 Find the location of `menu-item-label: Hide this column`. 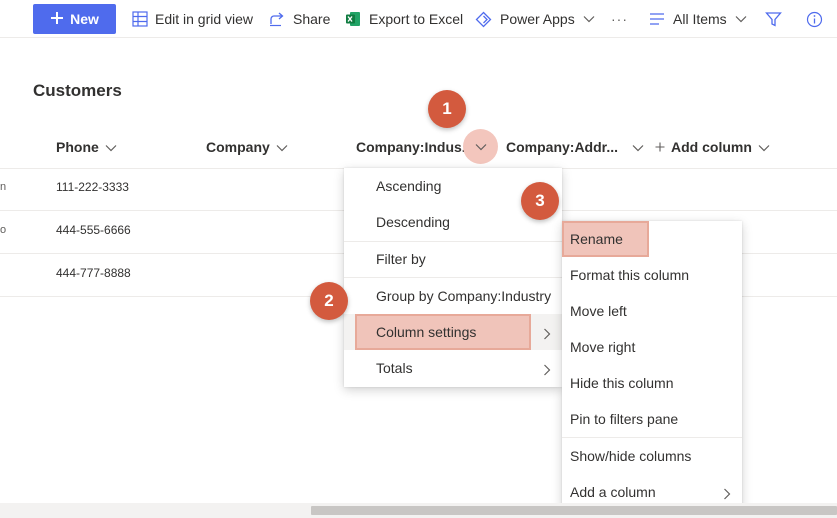

menu-item-label: Hide this column is located at coordinates (622, 383).